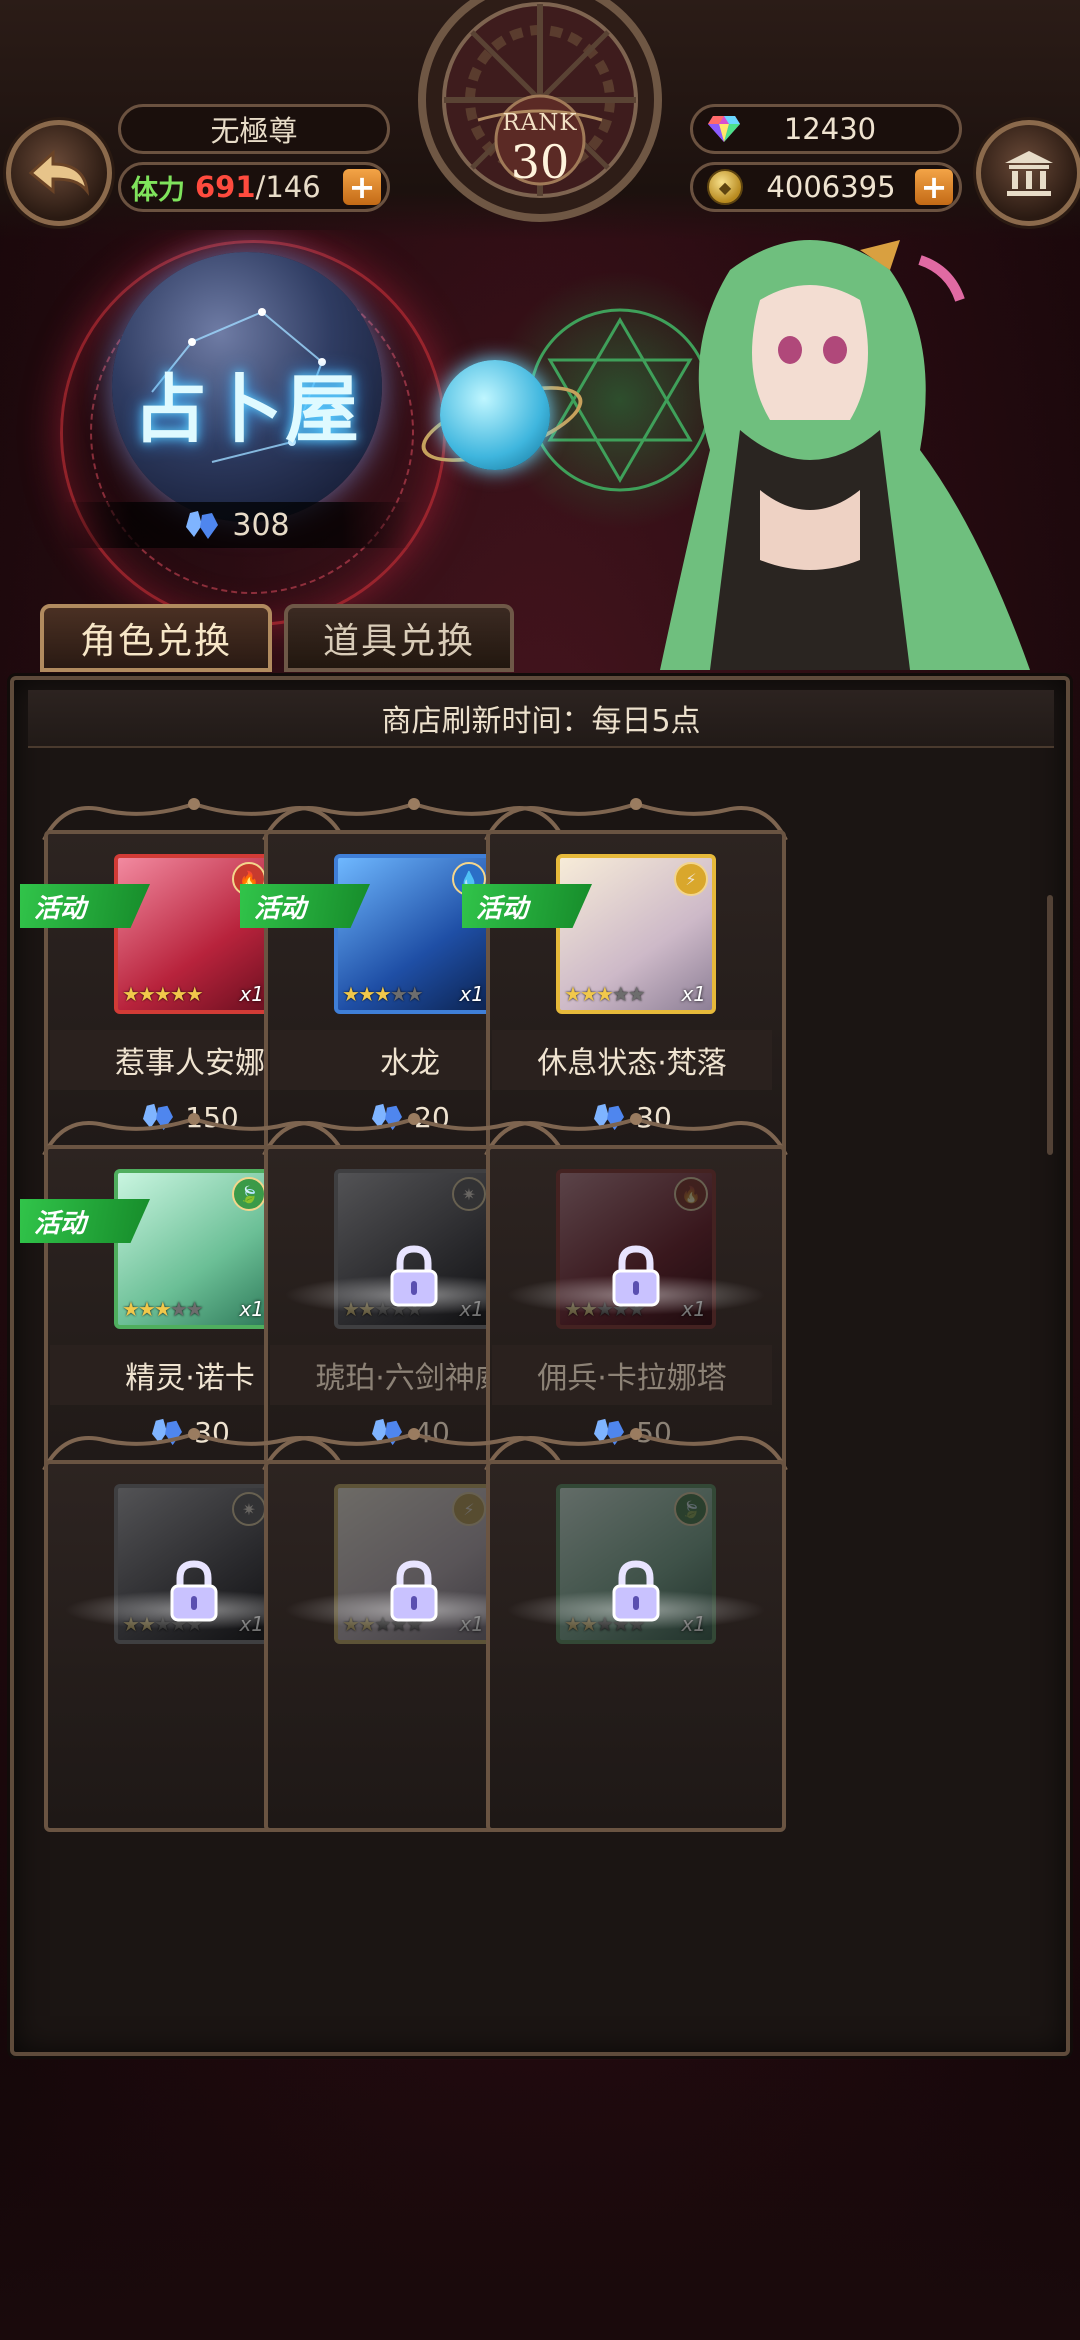 The width and height of the screenshot is (1080, 2340). I want to click on item-name: 休息状态·梵落, so click(632, 1060).